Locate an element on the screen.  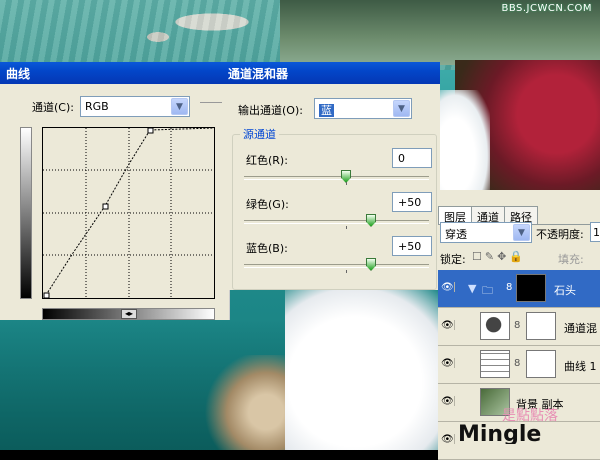
lock-label: 锁定: is located at coordinates (453, 259).